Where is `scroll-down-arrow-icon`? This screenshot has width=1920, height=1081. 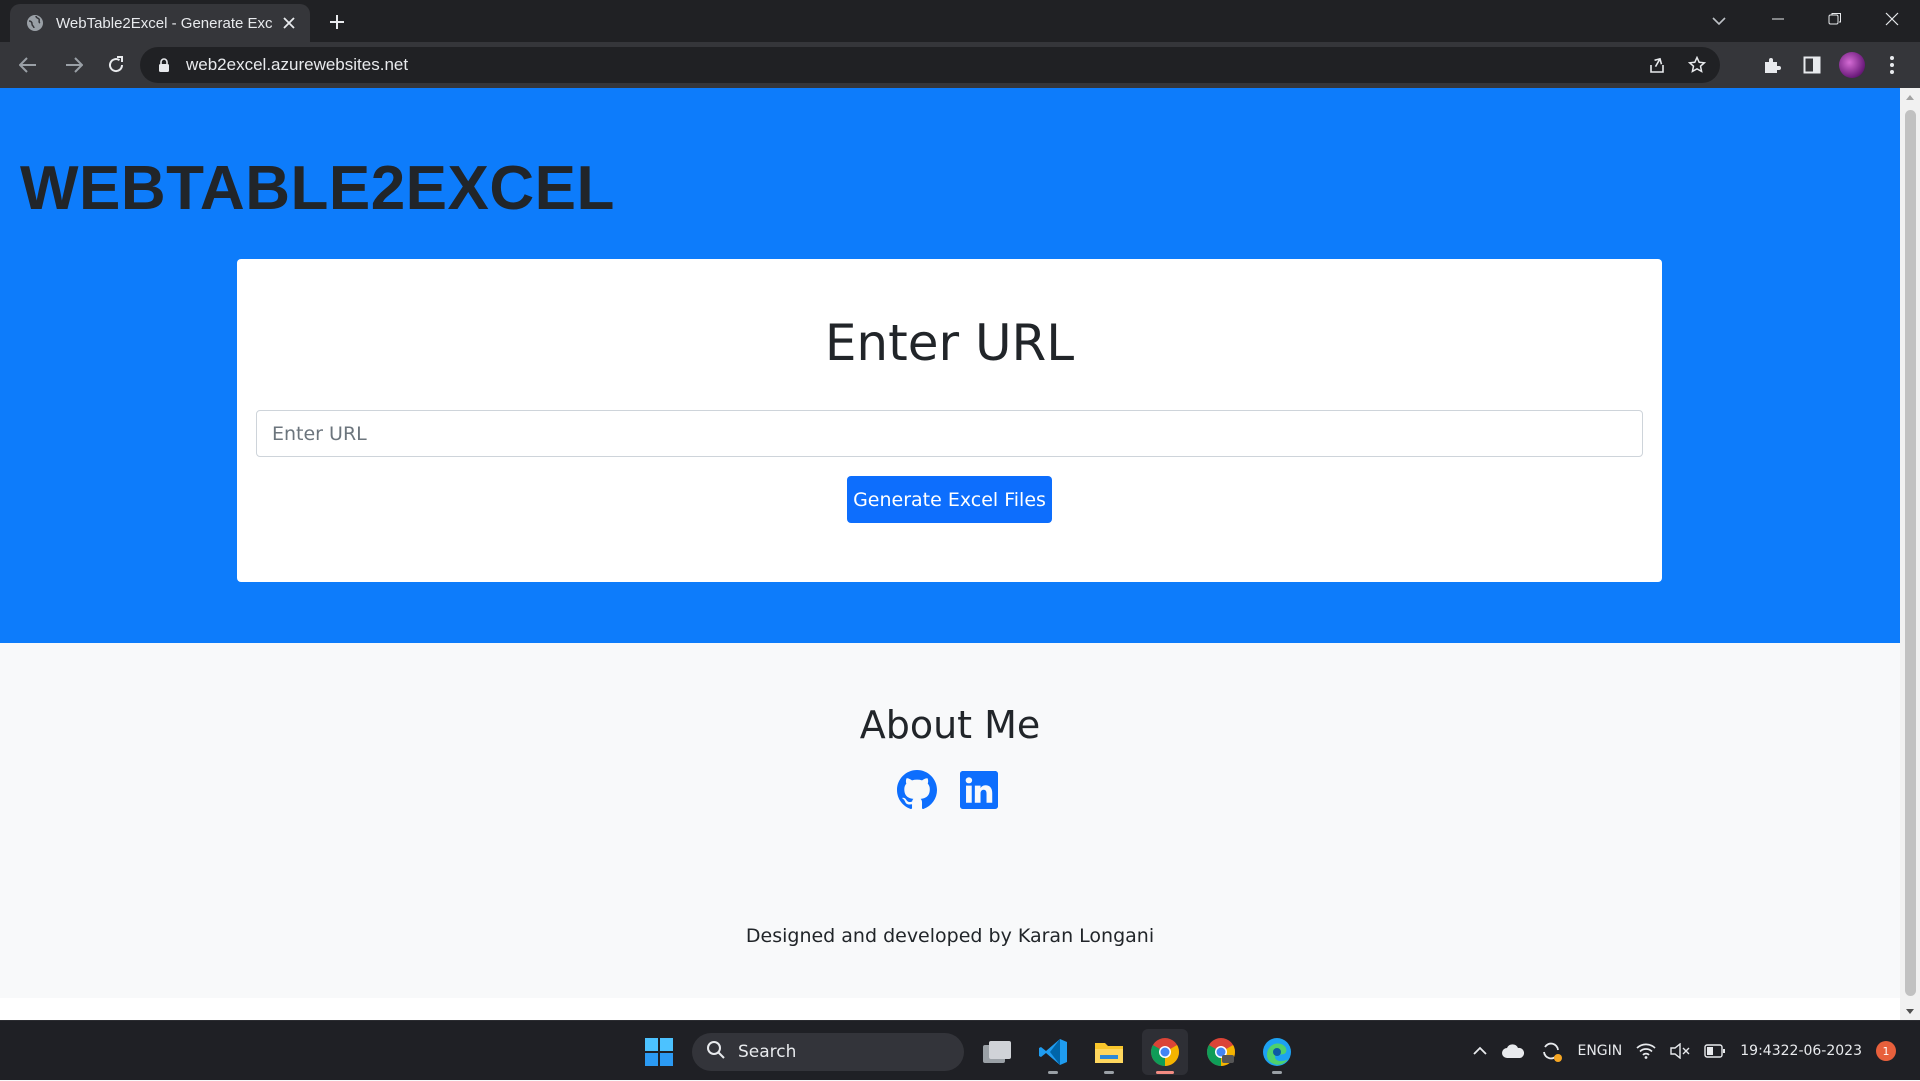 scroll-down-arrow-icon is located at coordinates (1910, 1011).